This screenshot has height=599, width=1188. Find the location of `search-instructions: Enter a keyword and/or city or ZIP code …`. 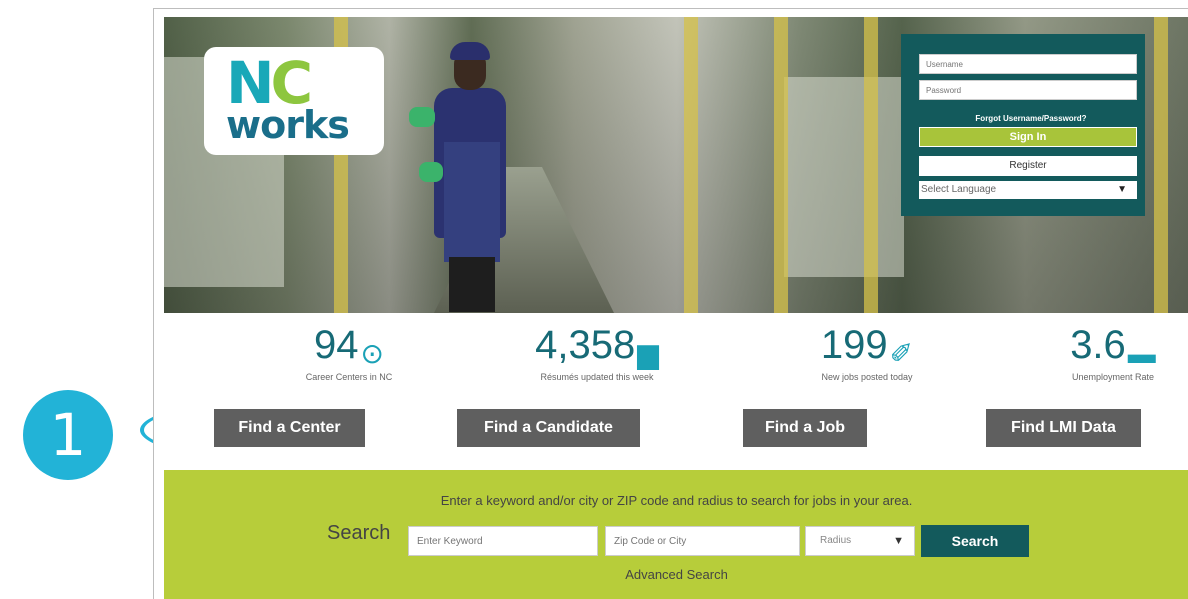

search-instructions: Enter a keyword and/or city or ZIP code … is located at coordinates (676, 500).